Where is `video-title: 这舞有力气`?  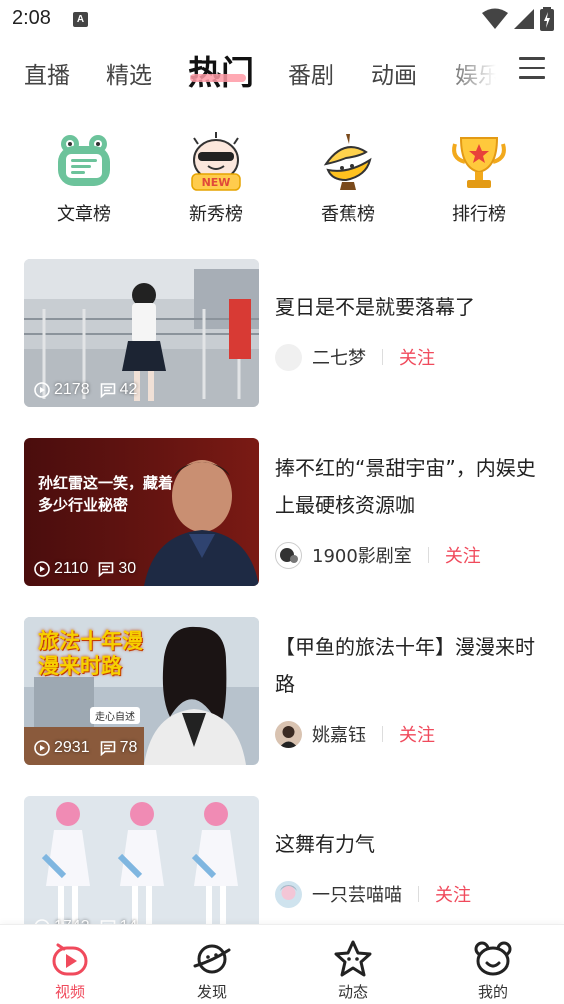 video-title: 这舞有力气 is located at coordinates (410, 844).